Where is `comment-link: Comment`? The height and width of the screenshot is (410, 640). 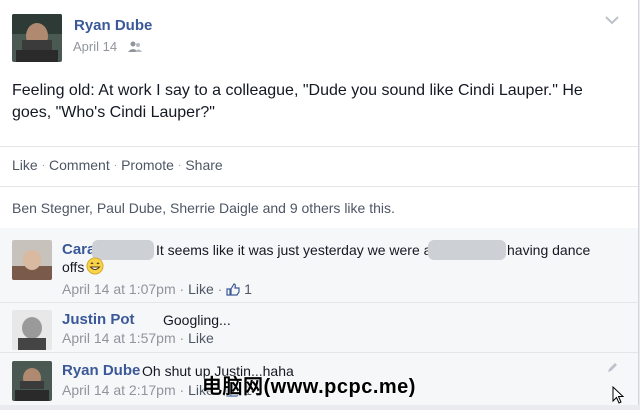
comment-link: Comment is located at coordinates (79, 165).